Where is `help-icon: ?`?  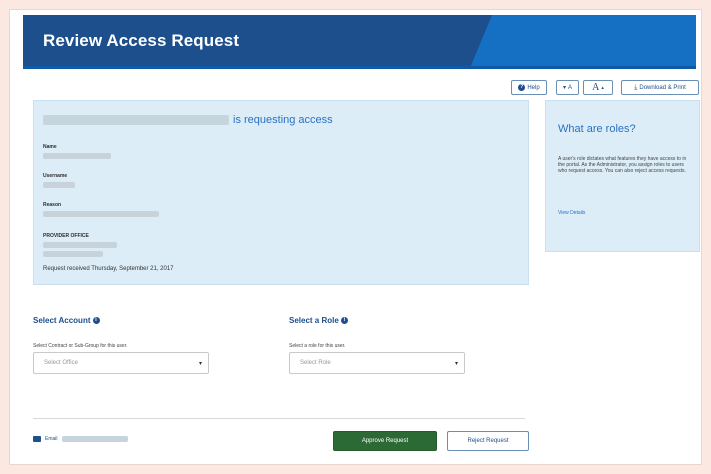
help-icon: ? is located at coordinates (522, 87).